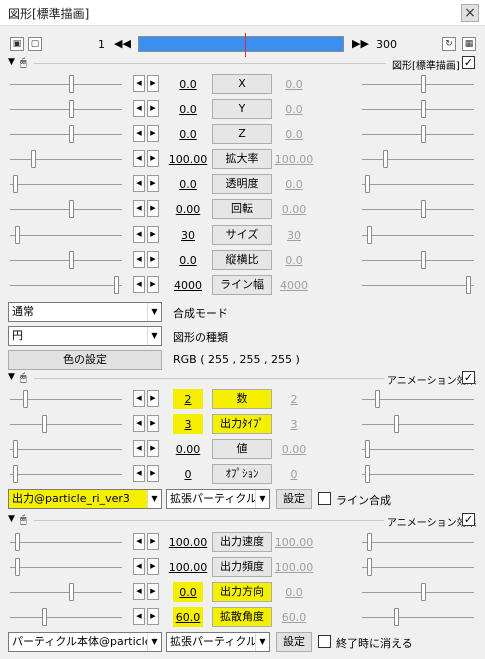 This screenshot has height=659, width=485. What do you see at coordinates (470, 13) in the screenshot?
I see `close-button: ×` at bounding box center [470, 13].